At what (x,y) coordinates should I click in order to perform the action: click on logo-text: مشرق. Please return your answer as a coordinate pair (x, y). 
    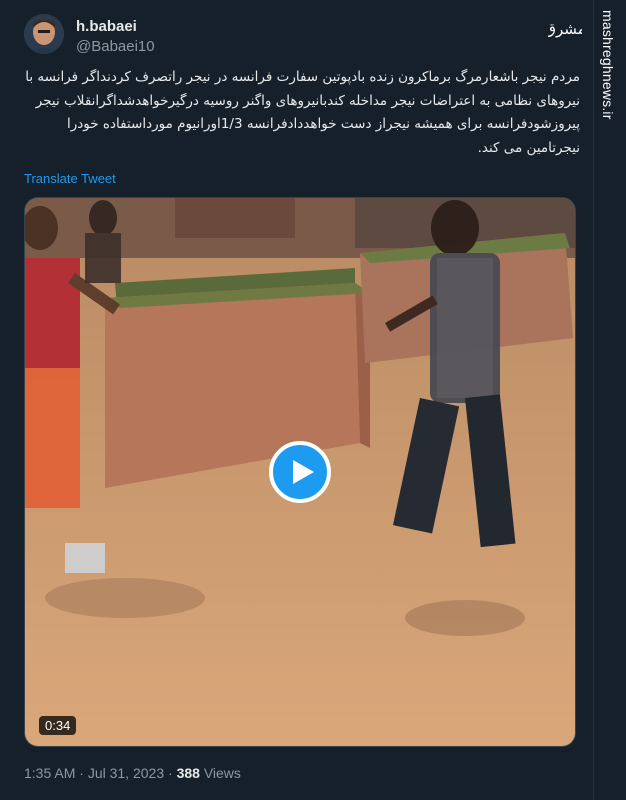
    Looking at the image, I should click on (565, 29).